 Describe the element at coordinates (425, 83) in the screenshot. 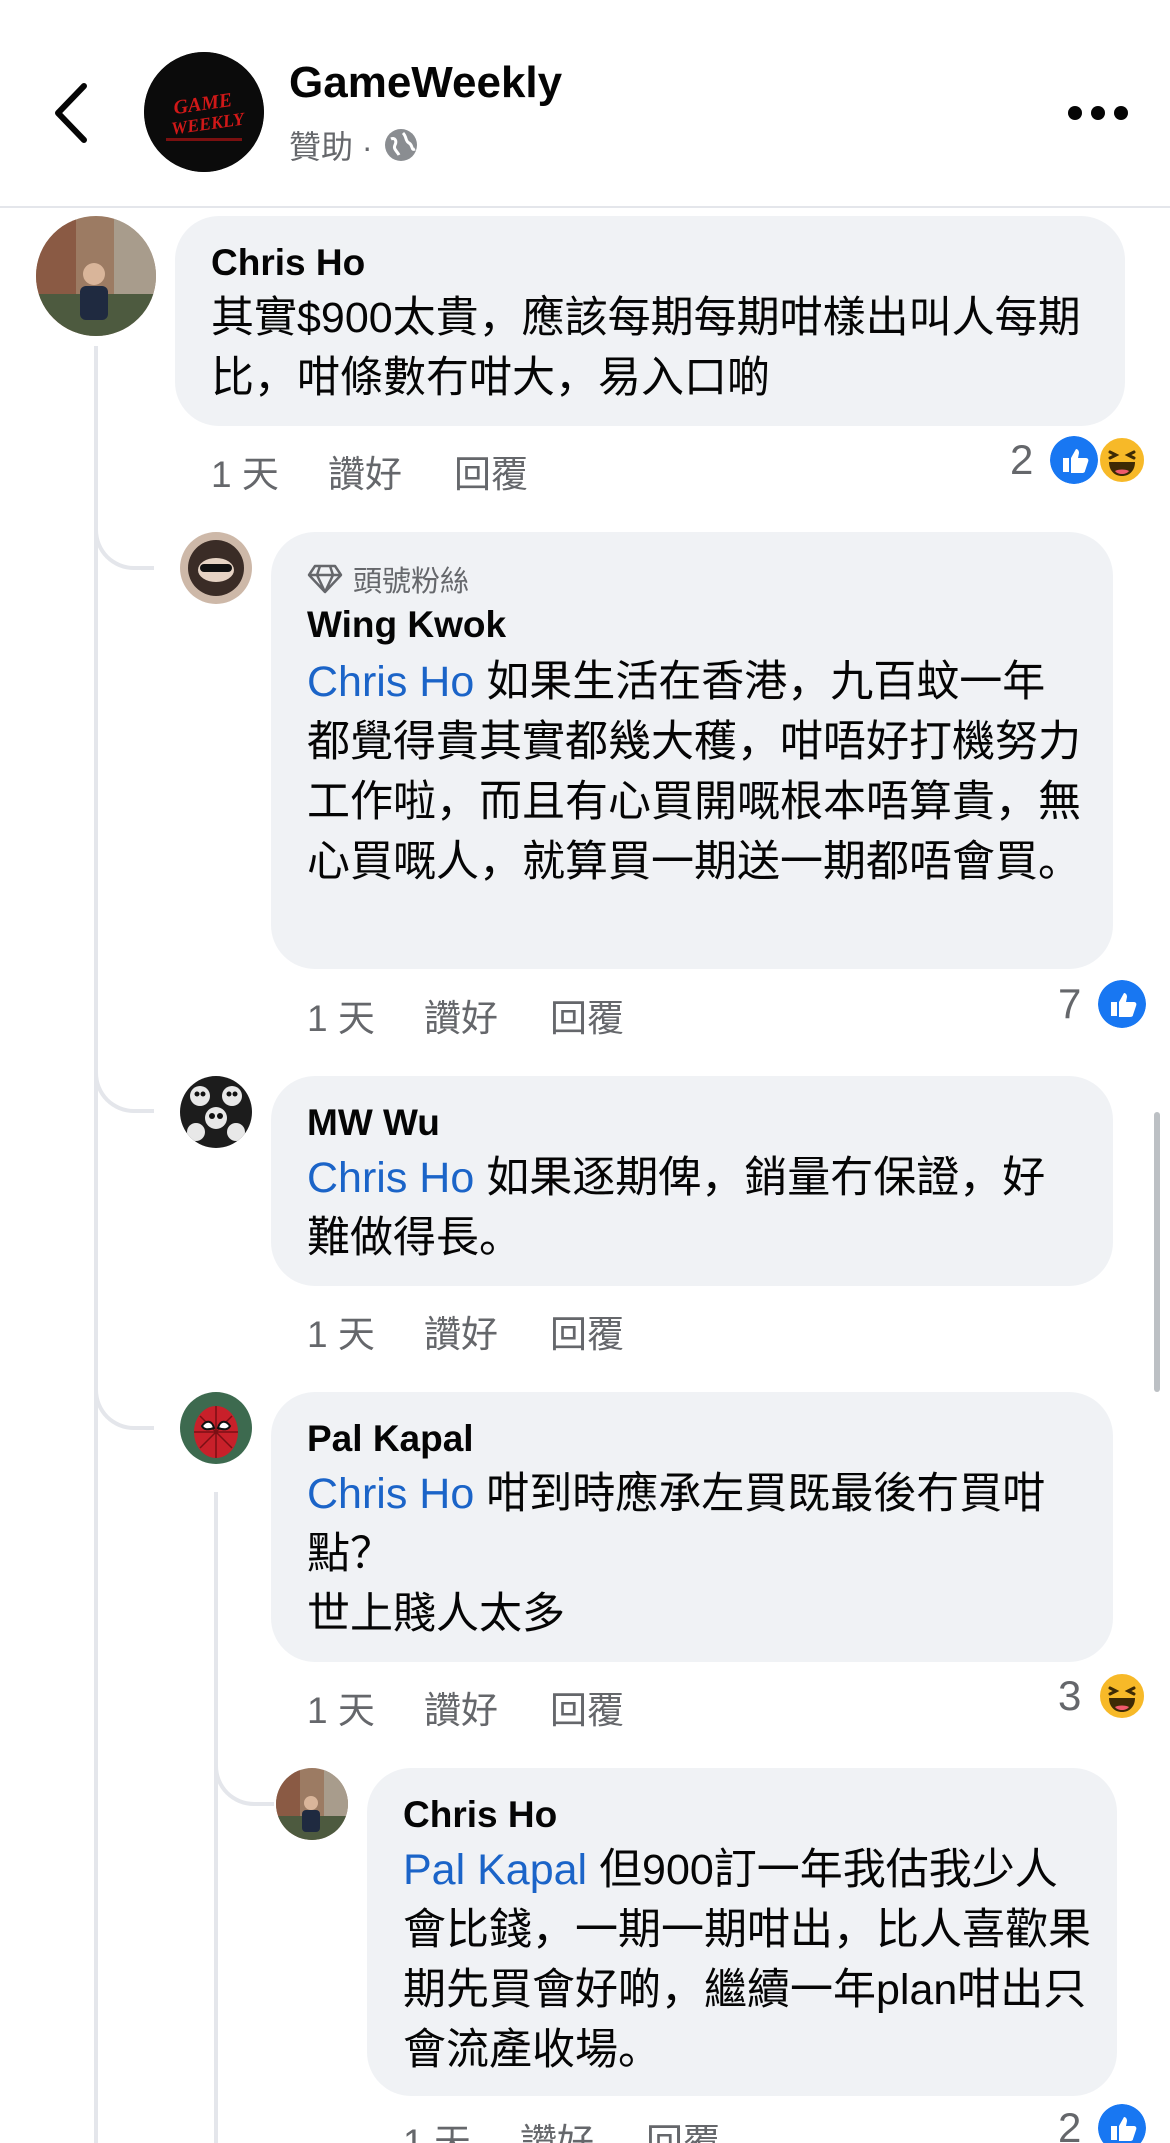

I see `page-name: GameWeekly` at that location.